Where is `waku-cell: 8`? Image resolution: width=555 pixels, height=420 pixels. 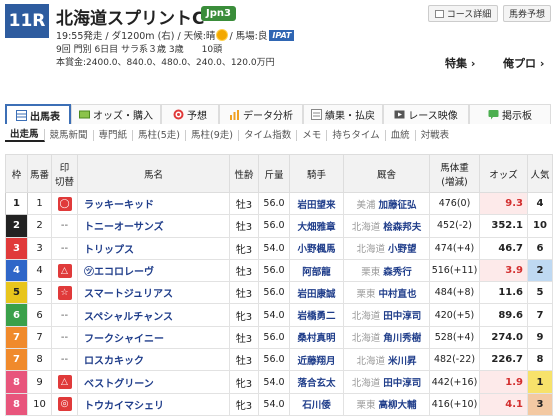
waku-cell: 8 is located at coordinates (16, 382).